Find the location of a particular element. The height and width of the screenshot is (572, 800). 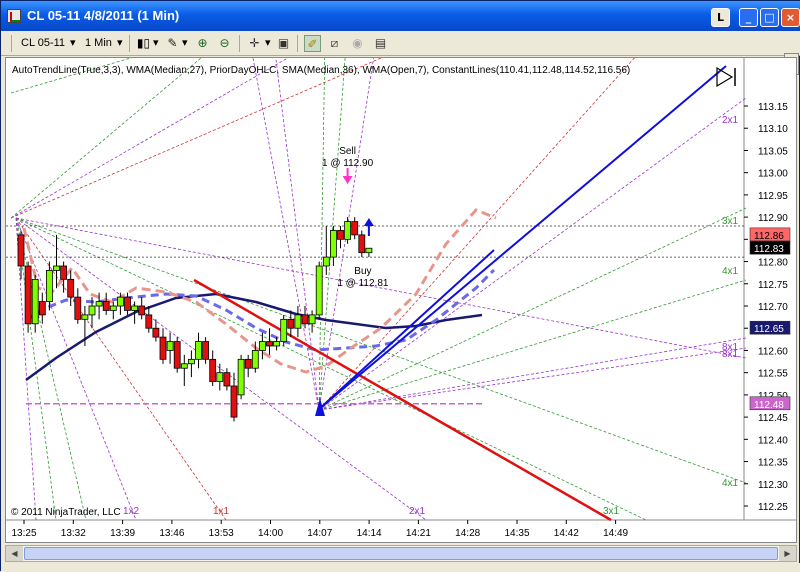

price-tick-label: 112.60 is located at coordinates (773, 351).